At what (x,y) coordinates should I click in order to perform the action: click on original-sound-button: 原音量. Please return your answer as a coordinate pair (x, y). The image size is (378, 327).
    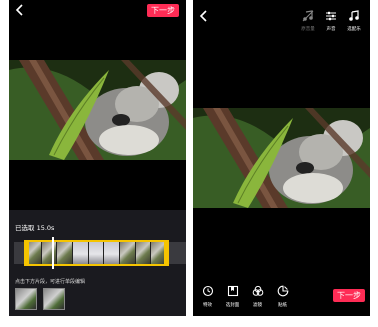
    Looking at the image, I should click on (308, 21).